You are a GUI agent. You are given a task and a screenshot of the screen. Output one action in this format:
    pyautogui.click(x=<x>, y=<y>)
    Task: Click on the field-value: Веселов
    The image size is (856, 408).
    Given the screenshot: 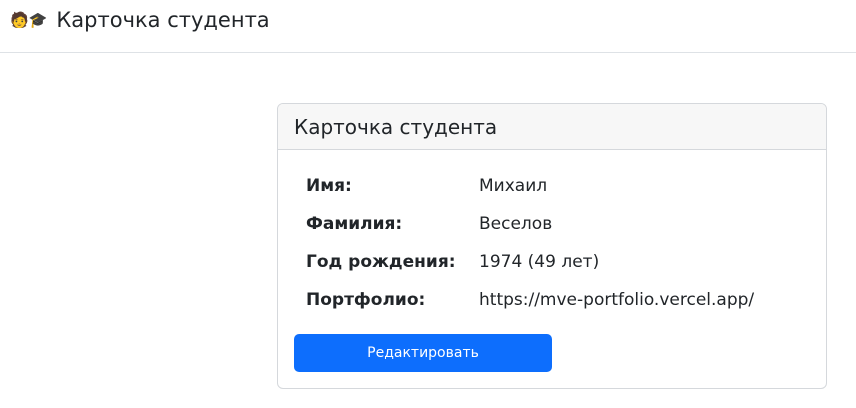 What is the action you would take?
    pyautogui.click(x=516, y=224)
    